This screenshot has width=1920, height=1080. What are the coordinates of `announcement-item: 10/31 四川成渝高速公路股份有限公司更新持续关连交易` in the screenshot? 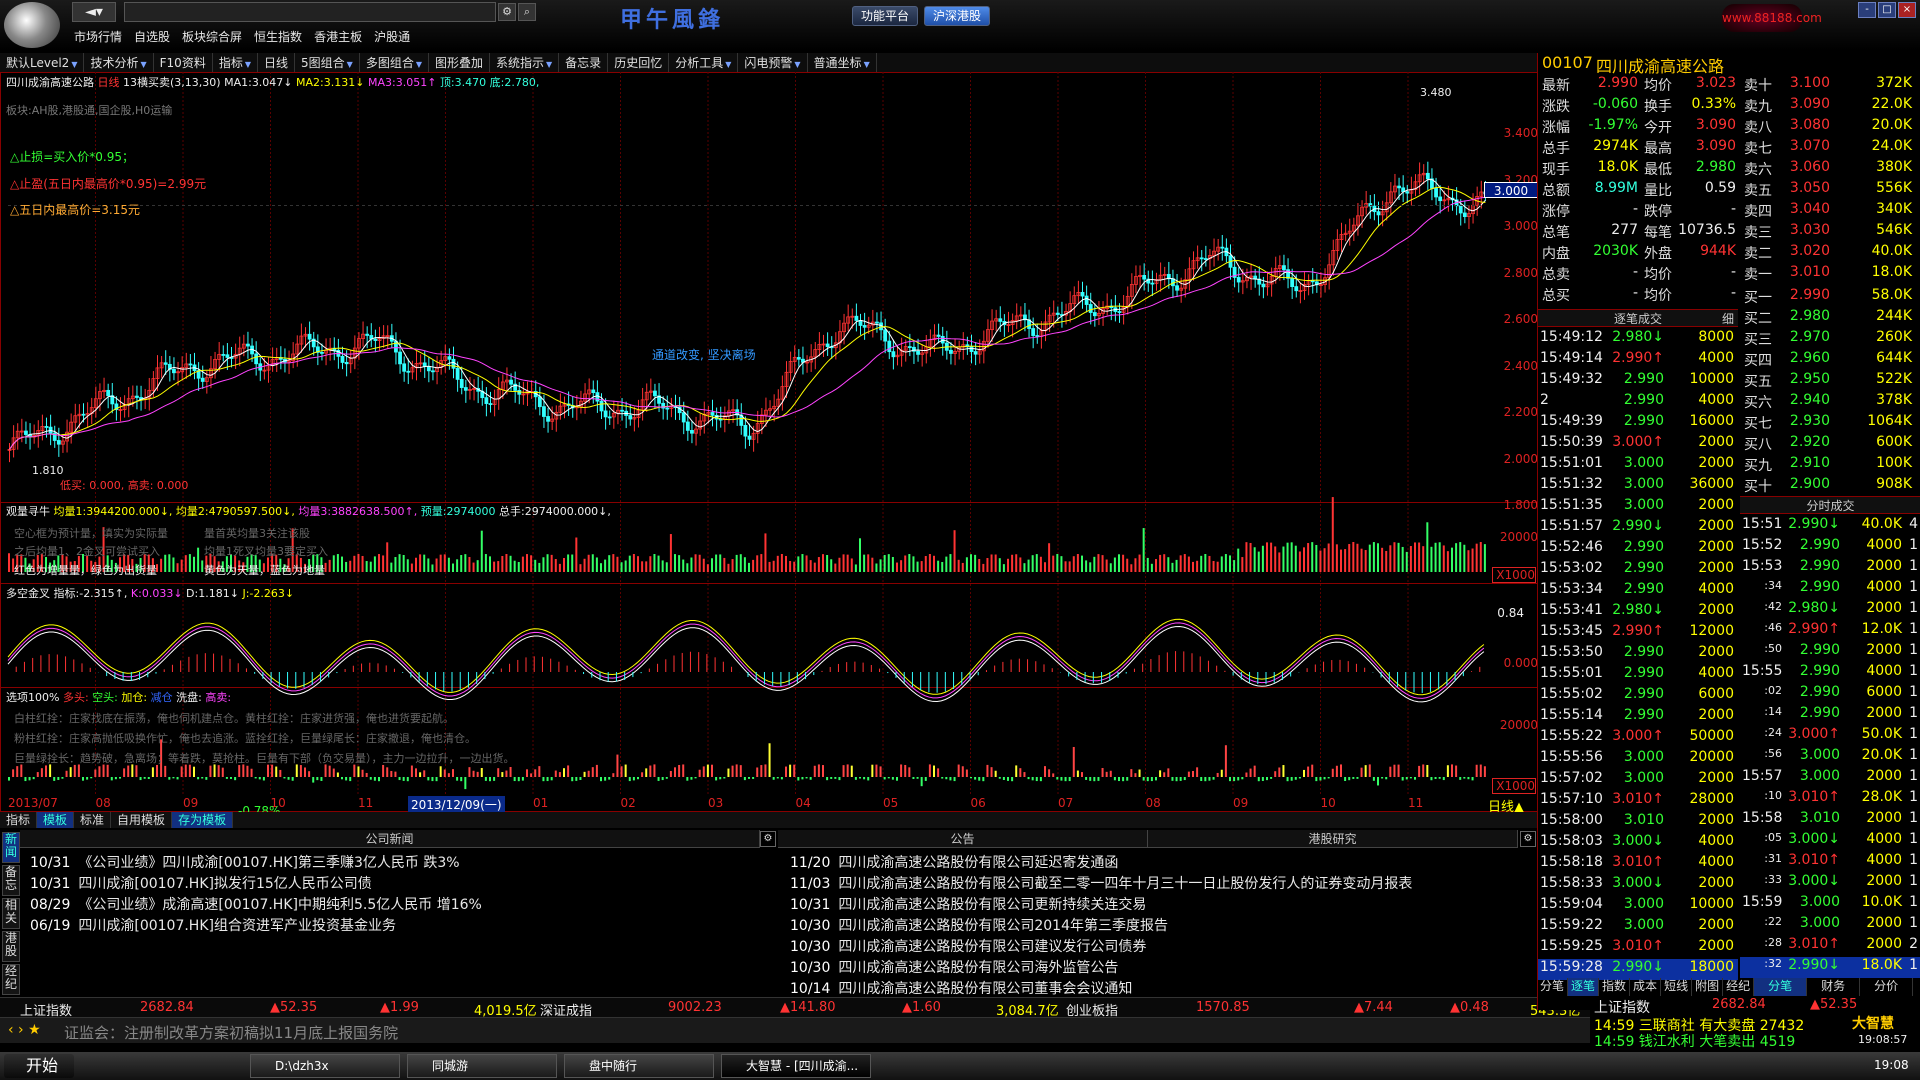 It's located at (968, 904).